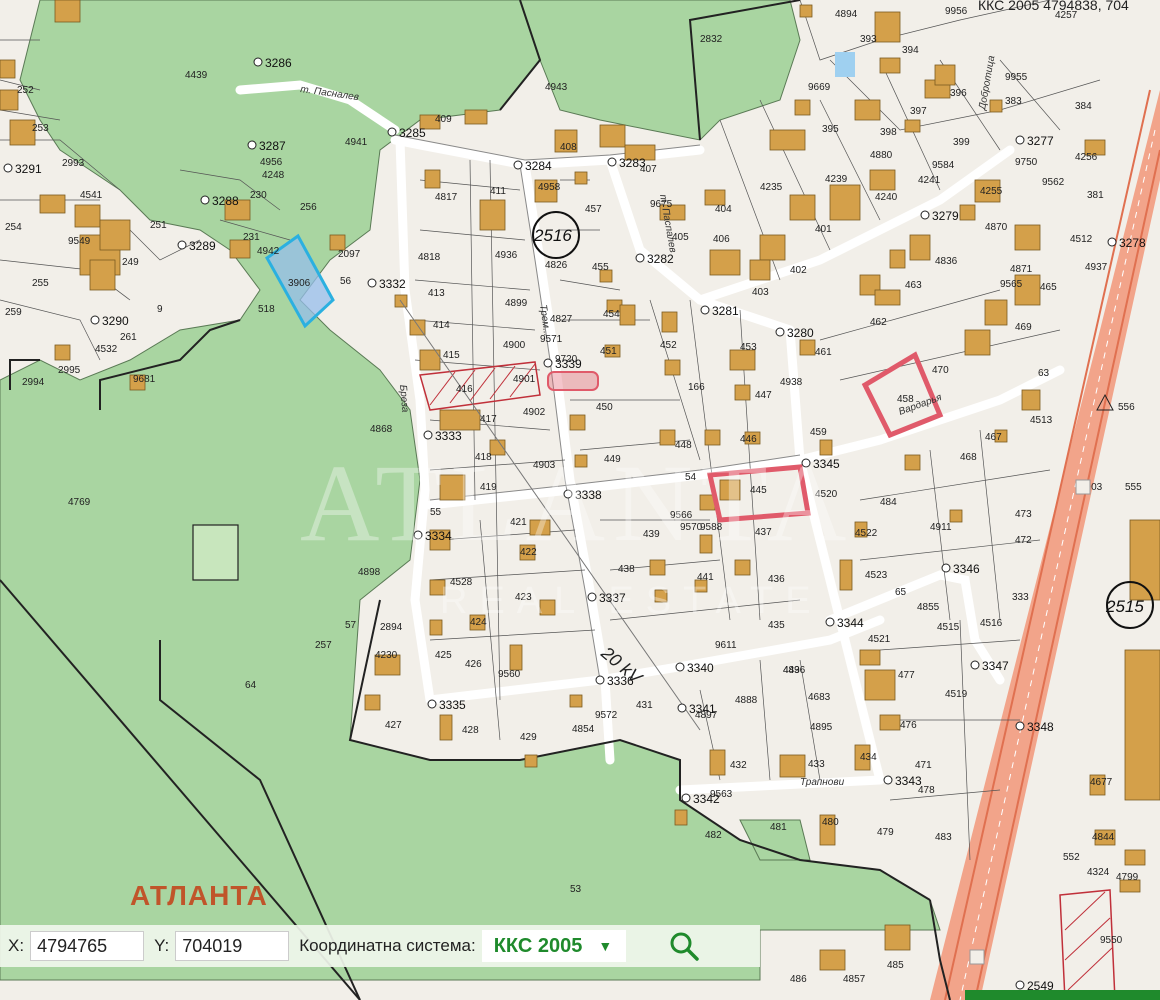  I want to click on parcel-number: 4826, so click(556, 265).